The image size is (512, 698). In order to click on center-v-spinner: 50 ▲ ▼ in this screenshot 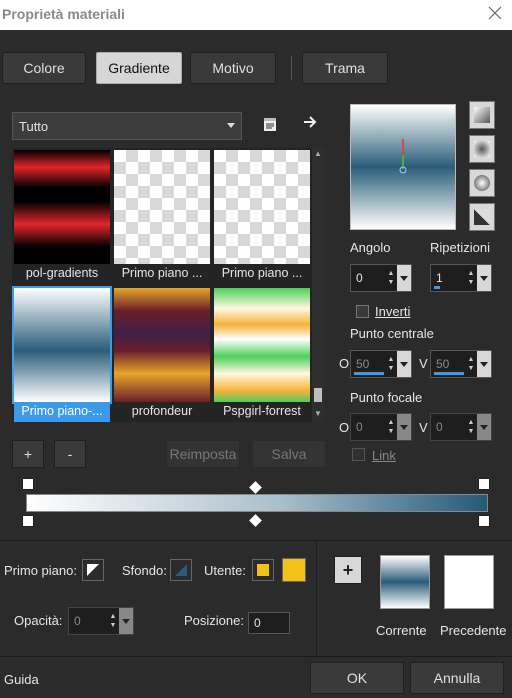, I will do `click(461, 364)`.